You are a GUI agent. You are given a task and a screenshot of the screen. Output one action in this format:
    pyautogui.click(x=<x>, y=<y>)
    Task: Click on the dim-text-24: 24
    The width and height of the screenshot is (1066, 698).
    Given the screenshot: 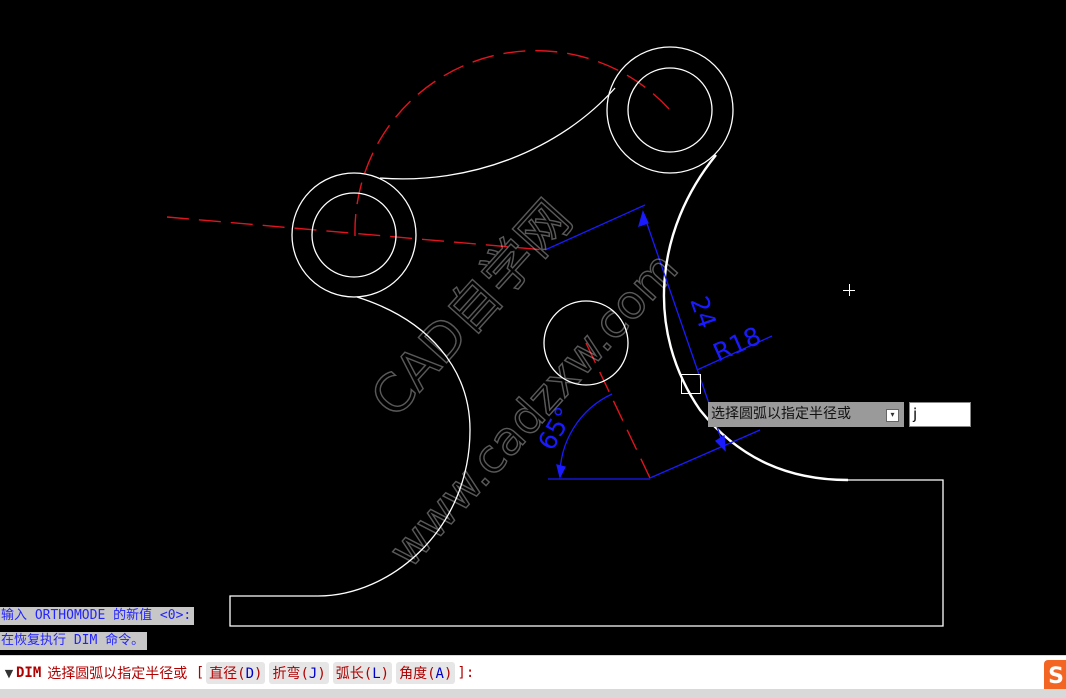 What is the action you would take?
    pyautogui.click(x=703, y=313)
    